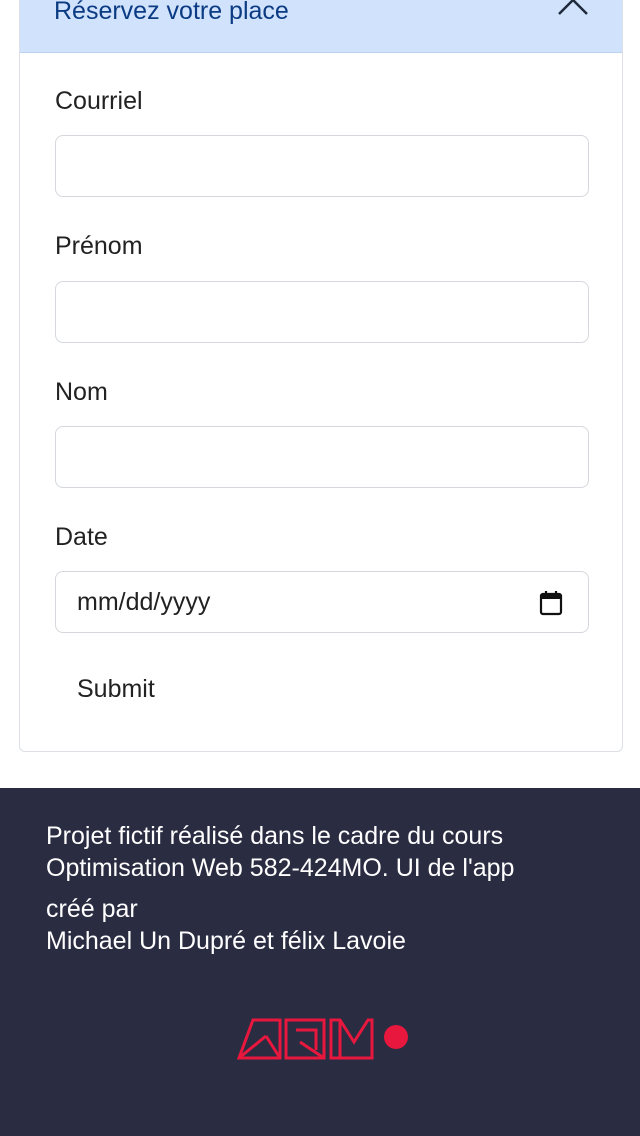  What do you see at coordinates (81, 537) in the screenshot?
I see `date-label: Date` at bounding box center [81, 537].